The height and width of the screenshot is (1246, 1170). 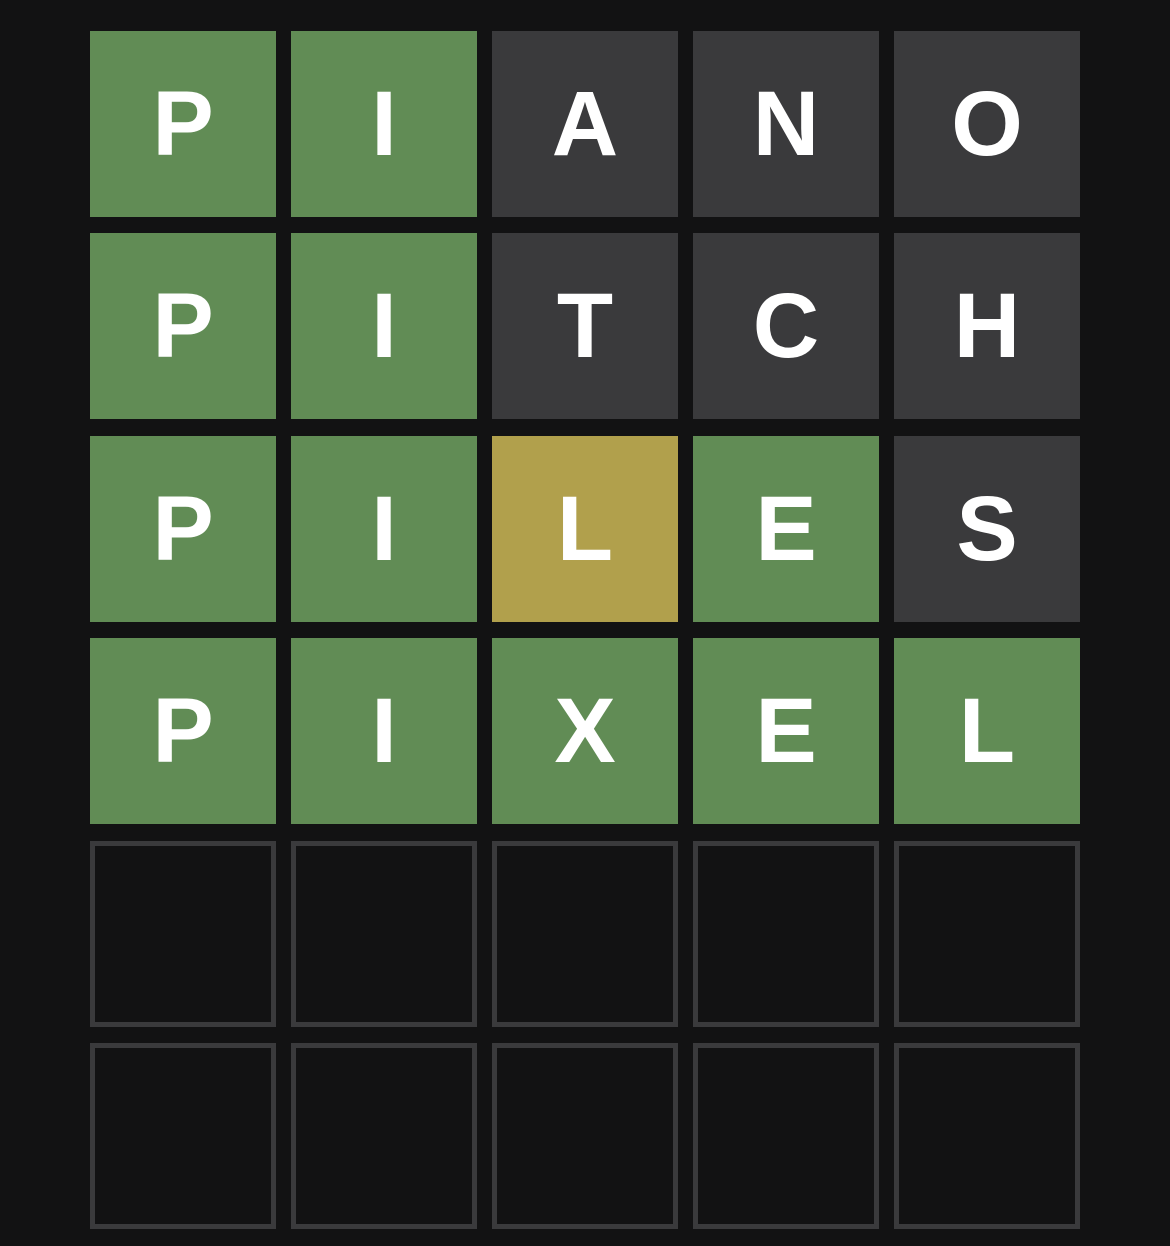 I want to click on tile-absent: A, so click(x=585, y=124).